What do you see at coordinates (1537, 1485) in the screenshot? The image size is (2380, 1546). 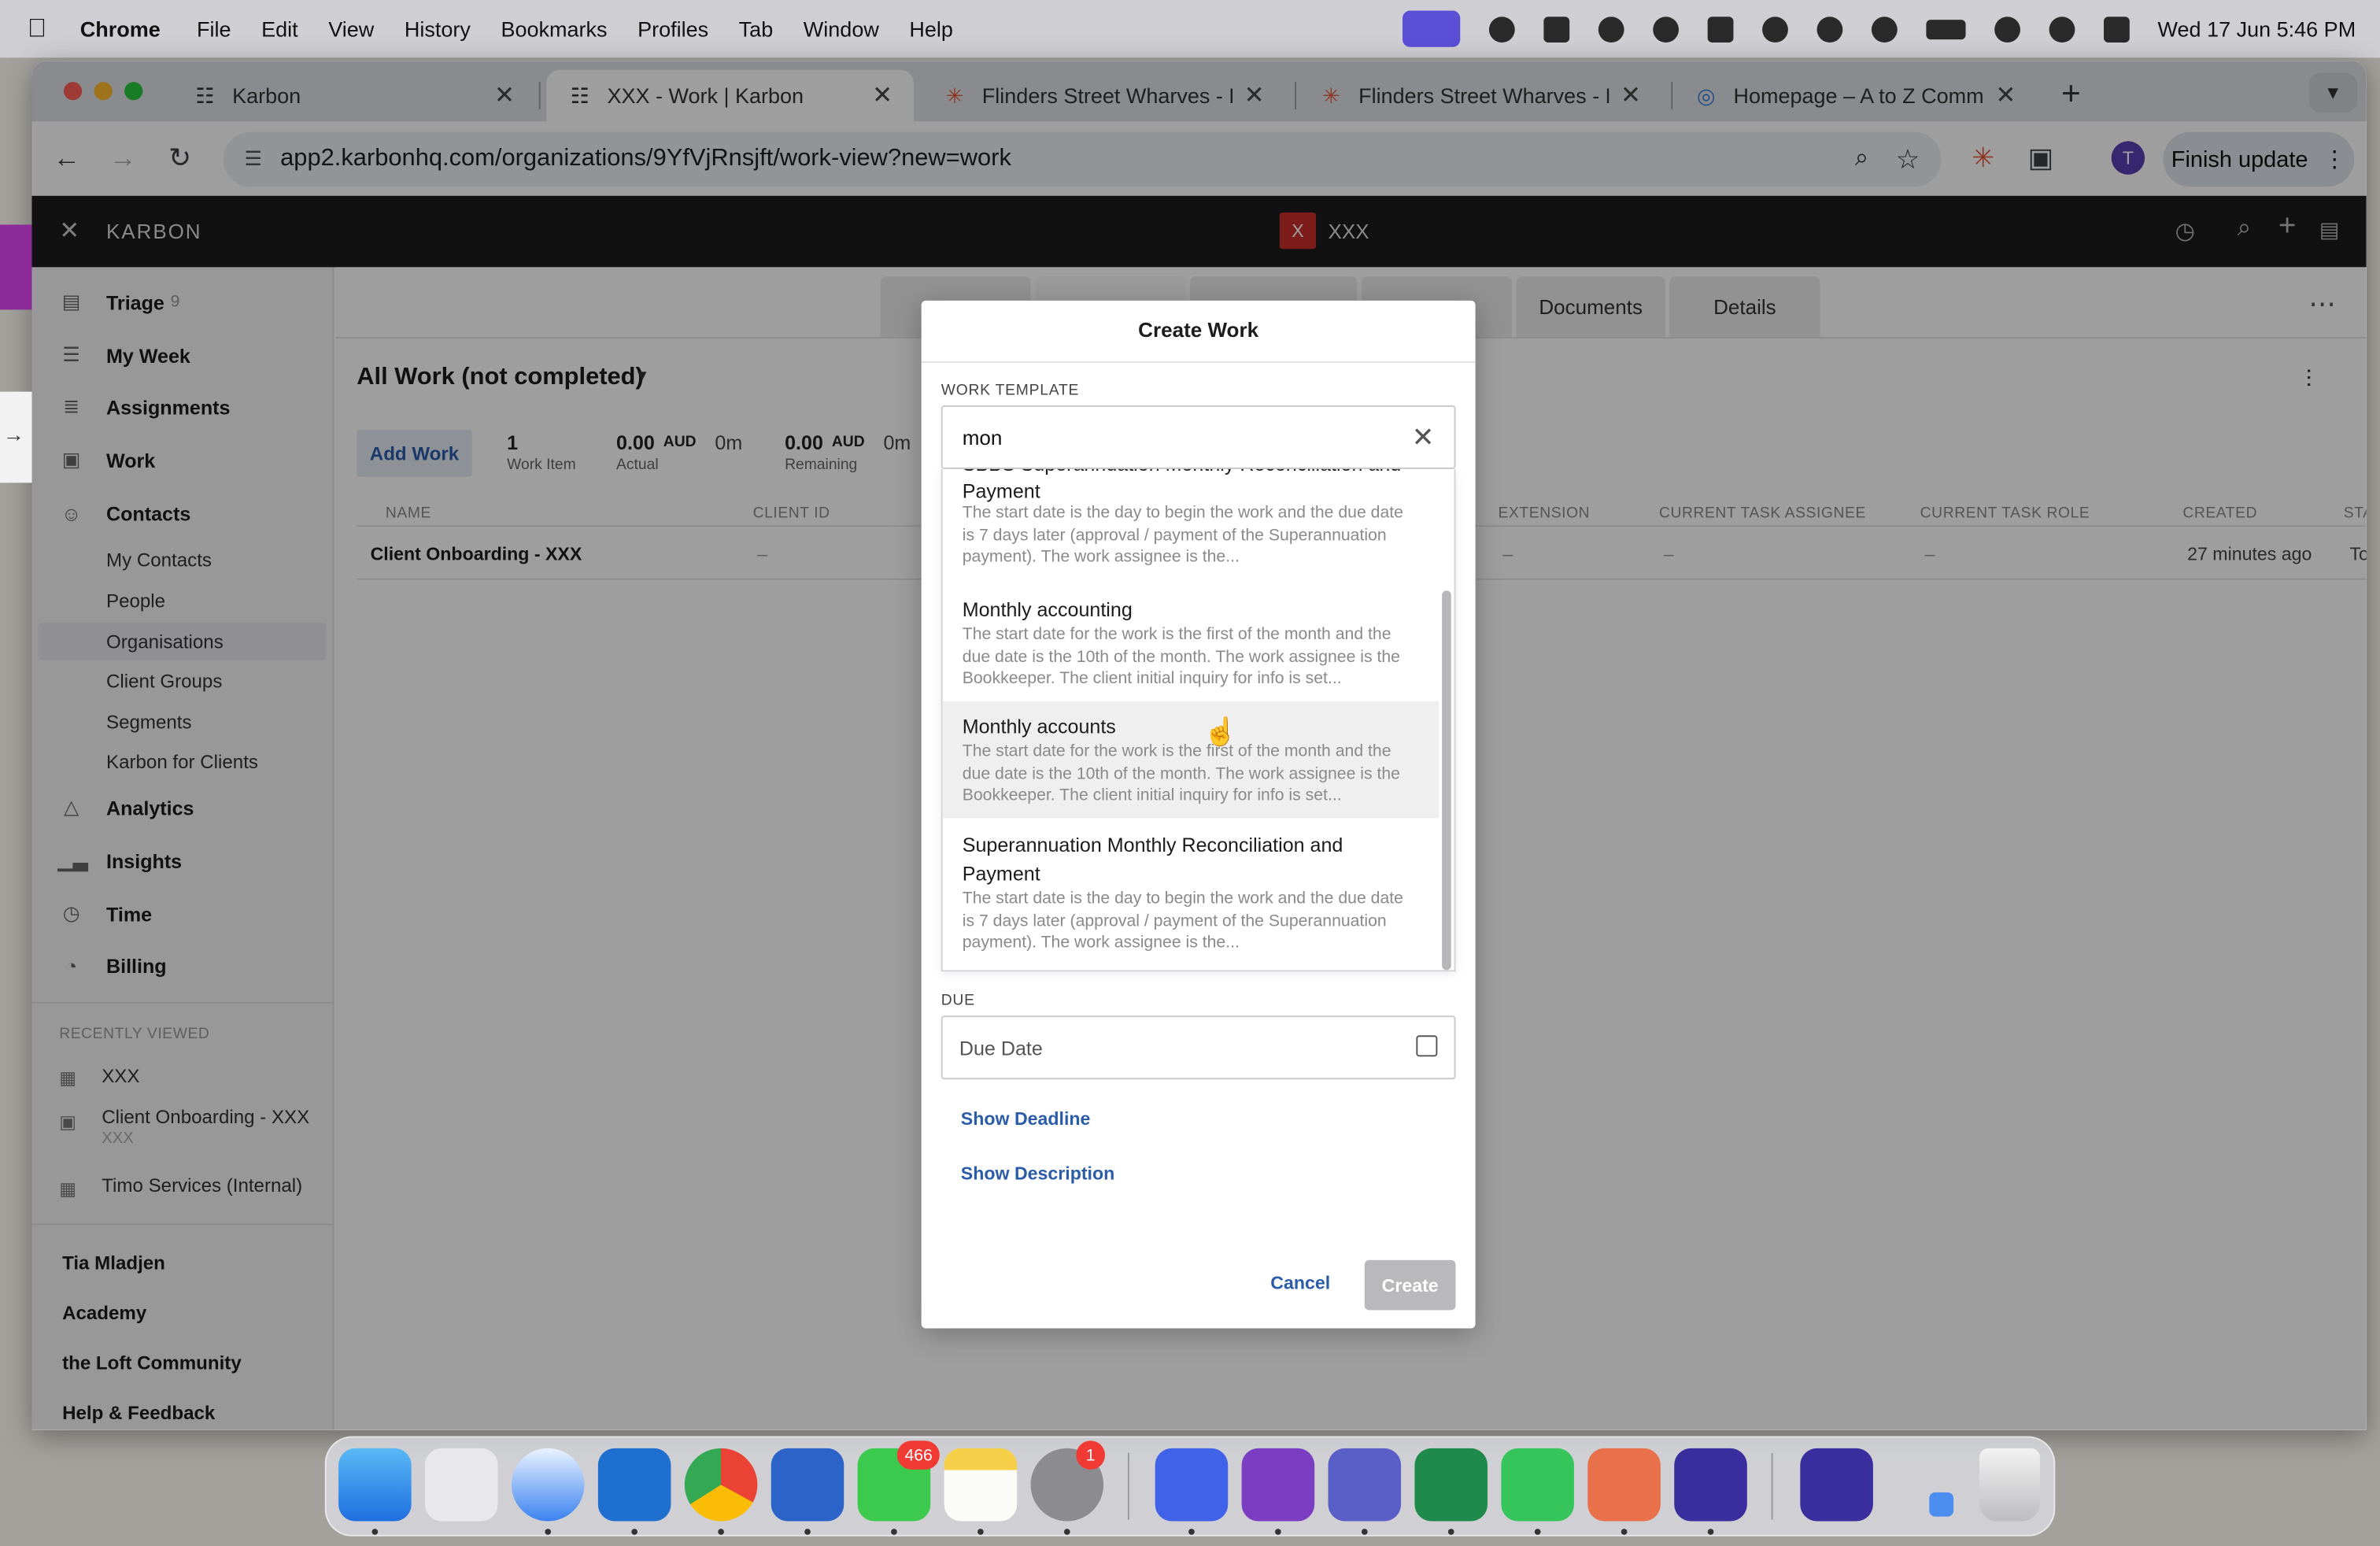 I see `whatsapp-icon` at bounding box center [1537, 1485].